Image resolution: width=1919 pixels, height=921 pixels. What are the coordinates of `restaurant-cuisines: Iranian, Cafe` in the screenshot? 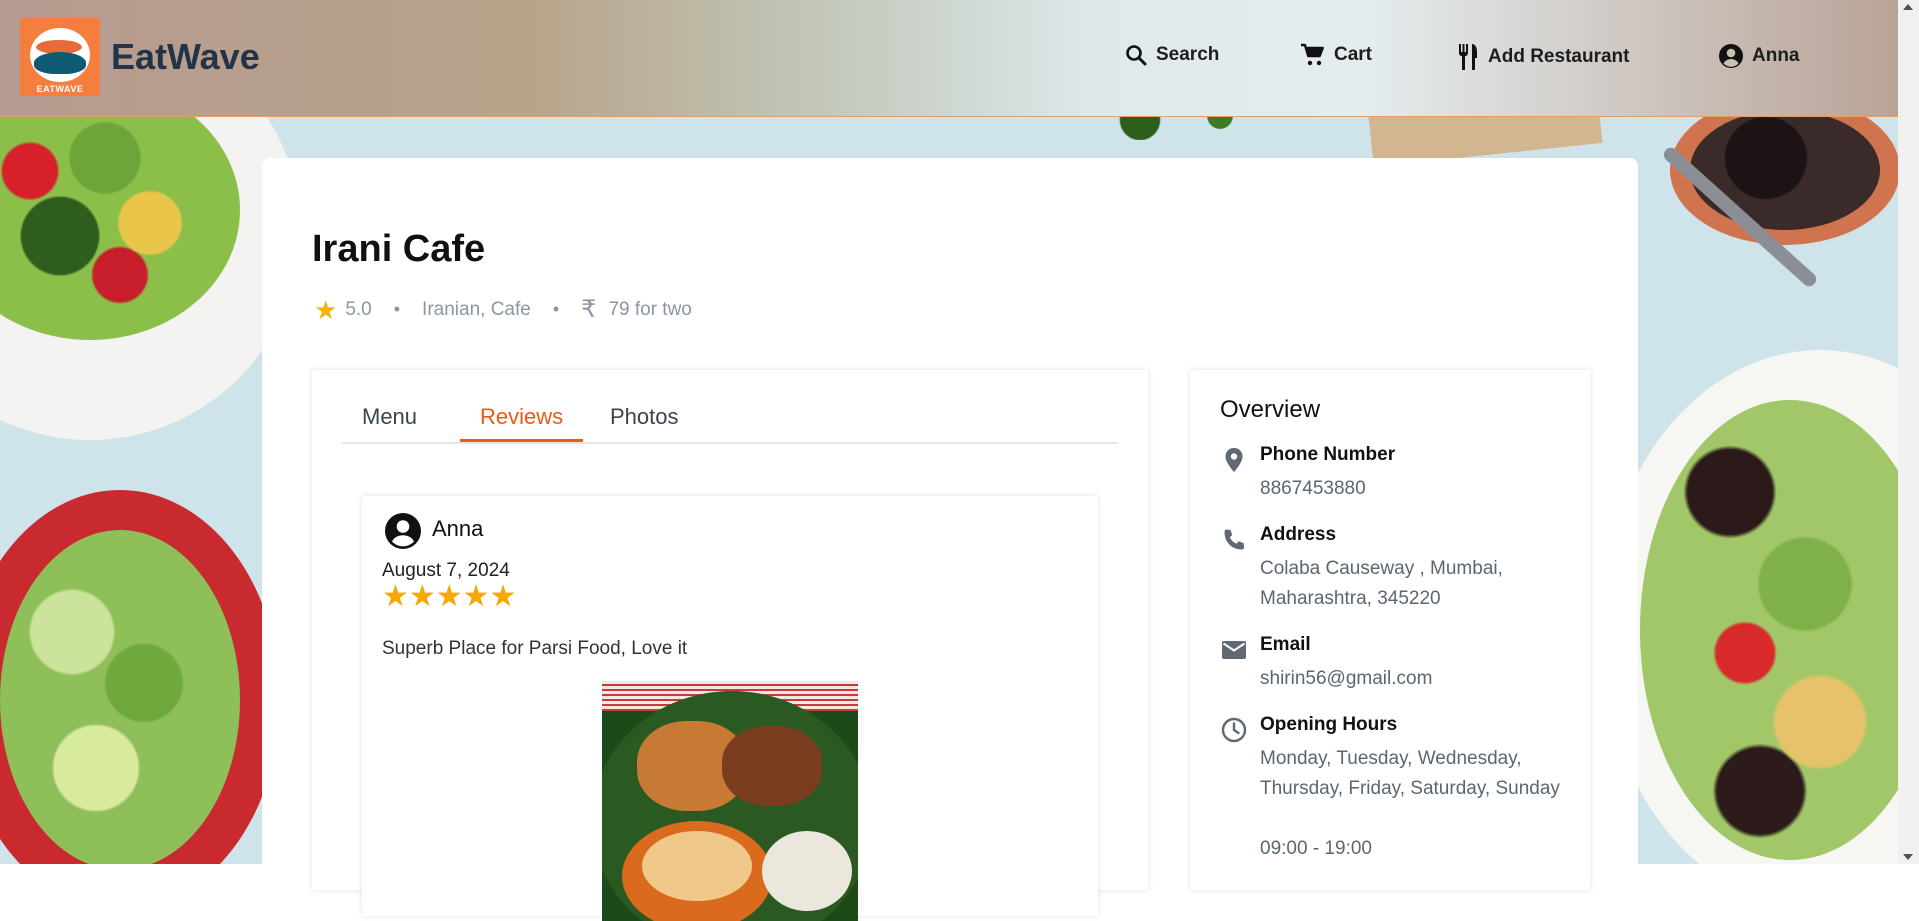 It's located at (476, 309).